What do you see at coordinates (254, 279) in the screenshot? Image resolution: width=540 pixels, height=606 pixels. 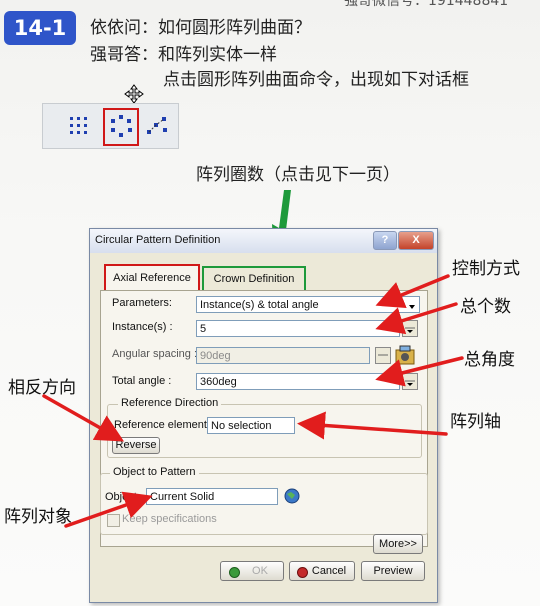 I see `tab-crown-definition: Crown Definition` at bounding box center [254, 279].